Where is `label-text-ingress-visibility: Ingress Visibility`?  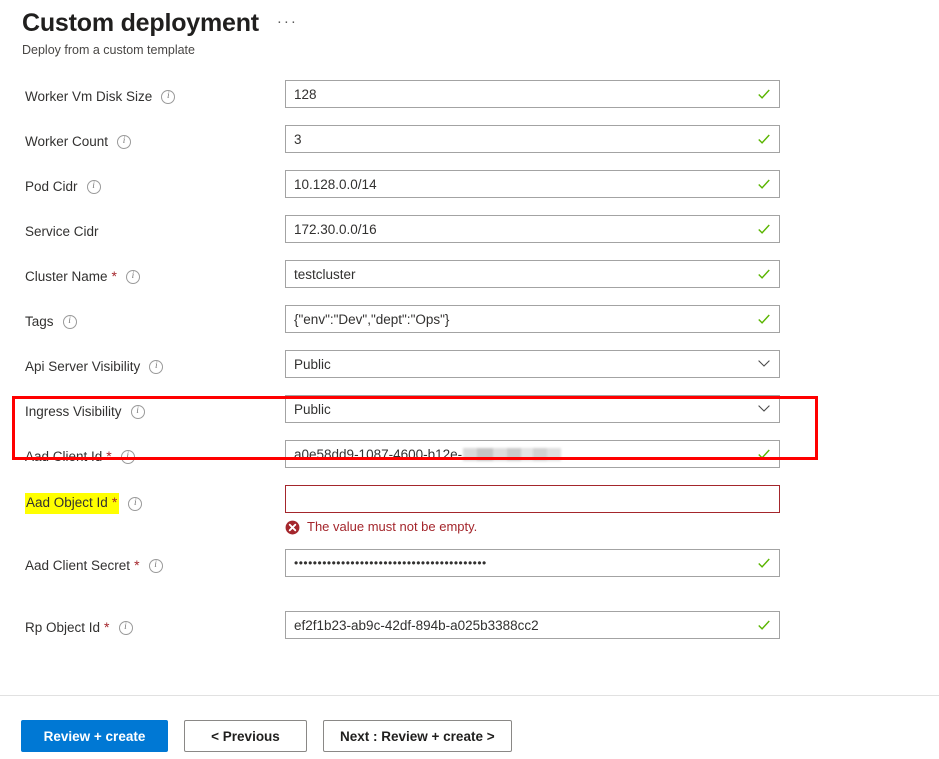
label-text-ingress-visibility: Ingress Visibility is located at coordinates (73, 412).